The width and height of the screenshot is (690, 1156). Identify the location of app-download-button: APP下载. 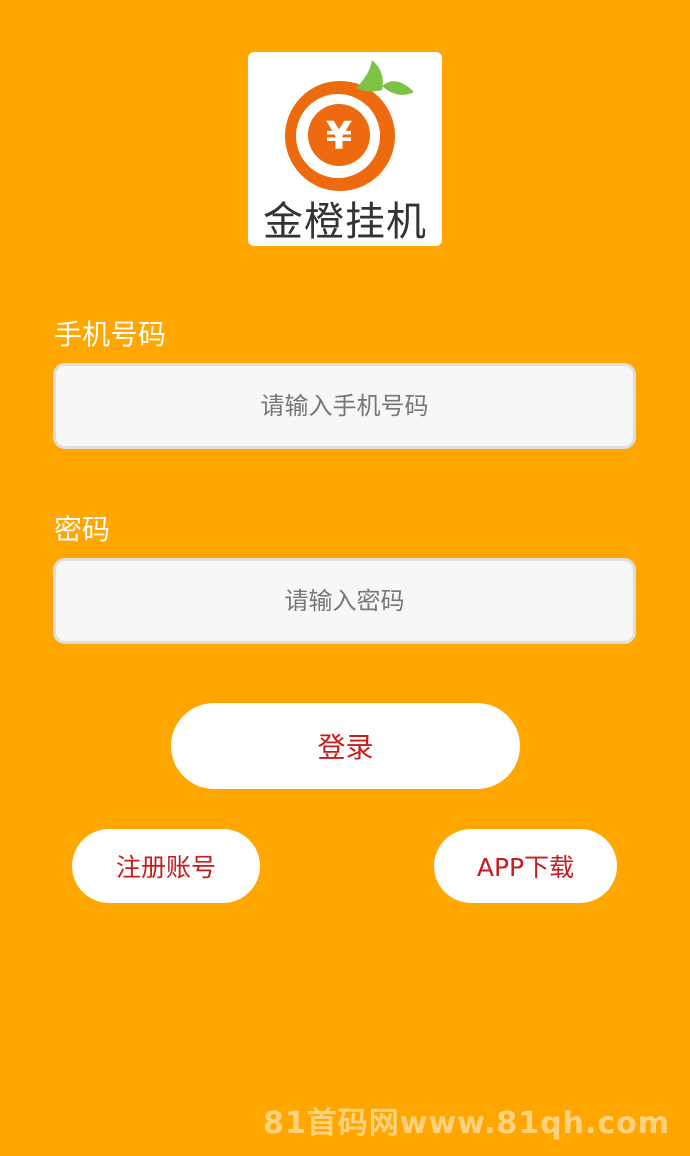
(525, 866).